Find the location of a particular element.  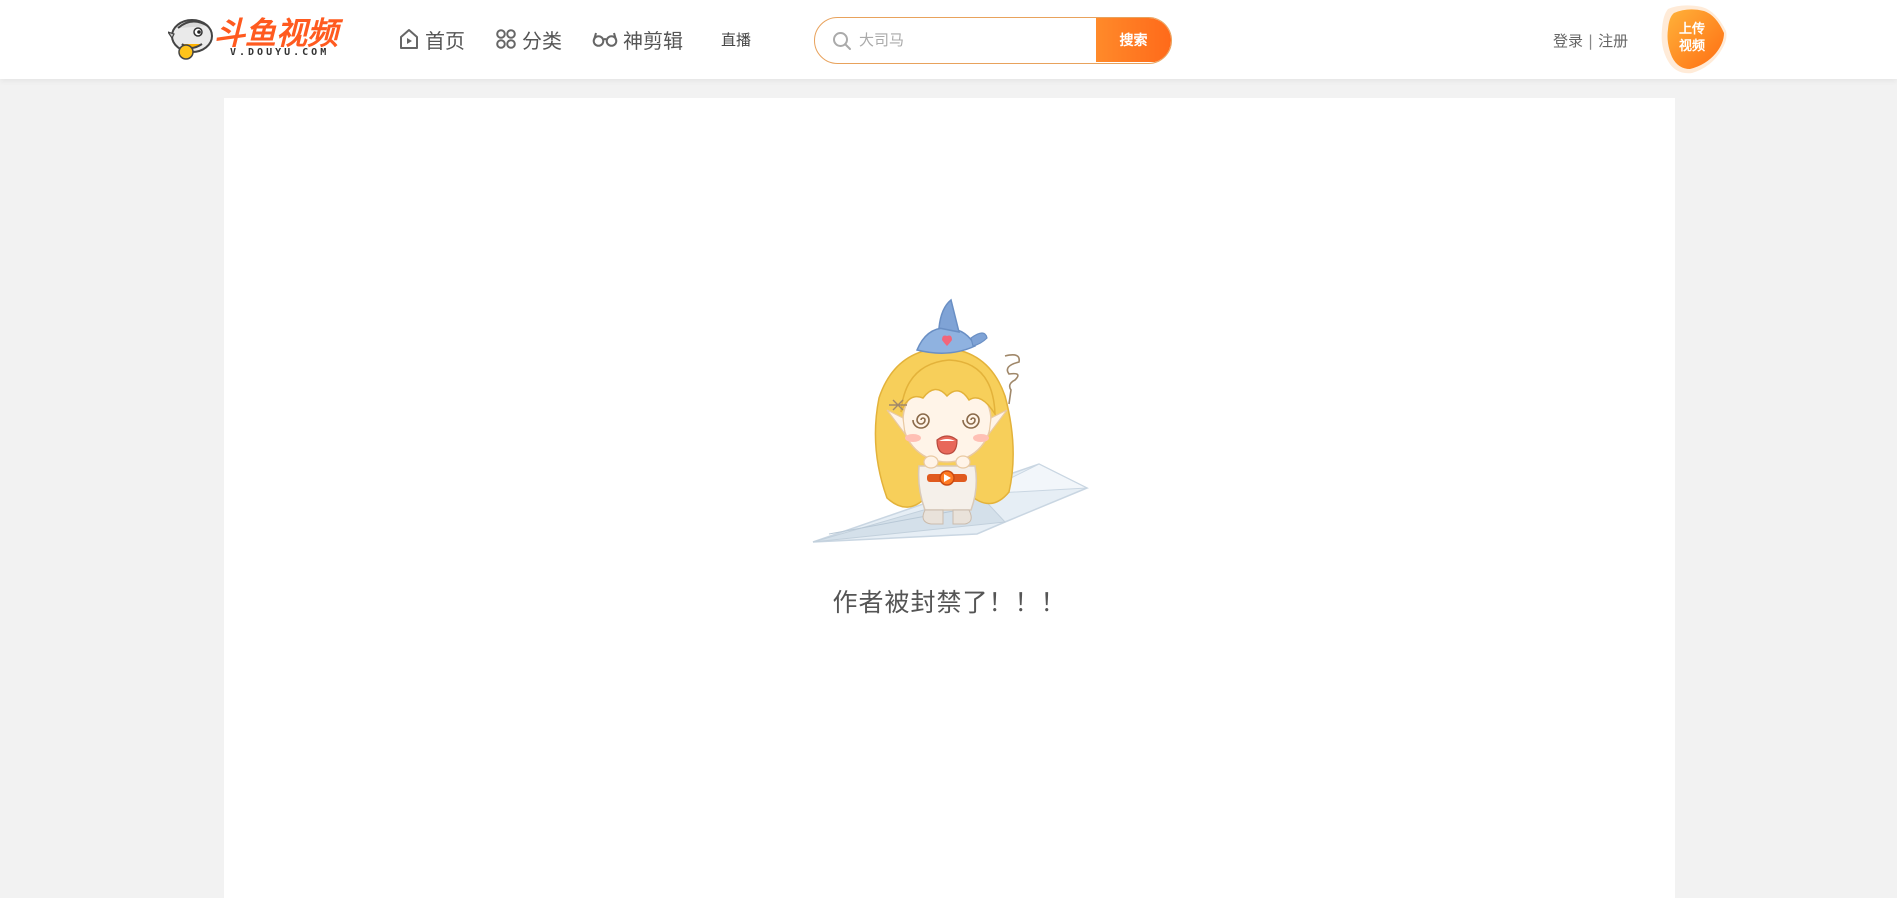

category-icon is located at coordinates (506, 39).